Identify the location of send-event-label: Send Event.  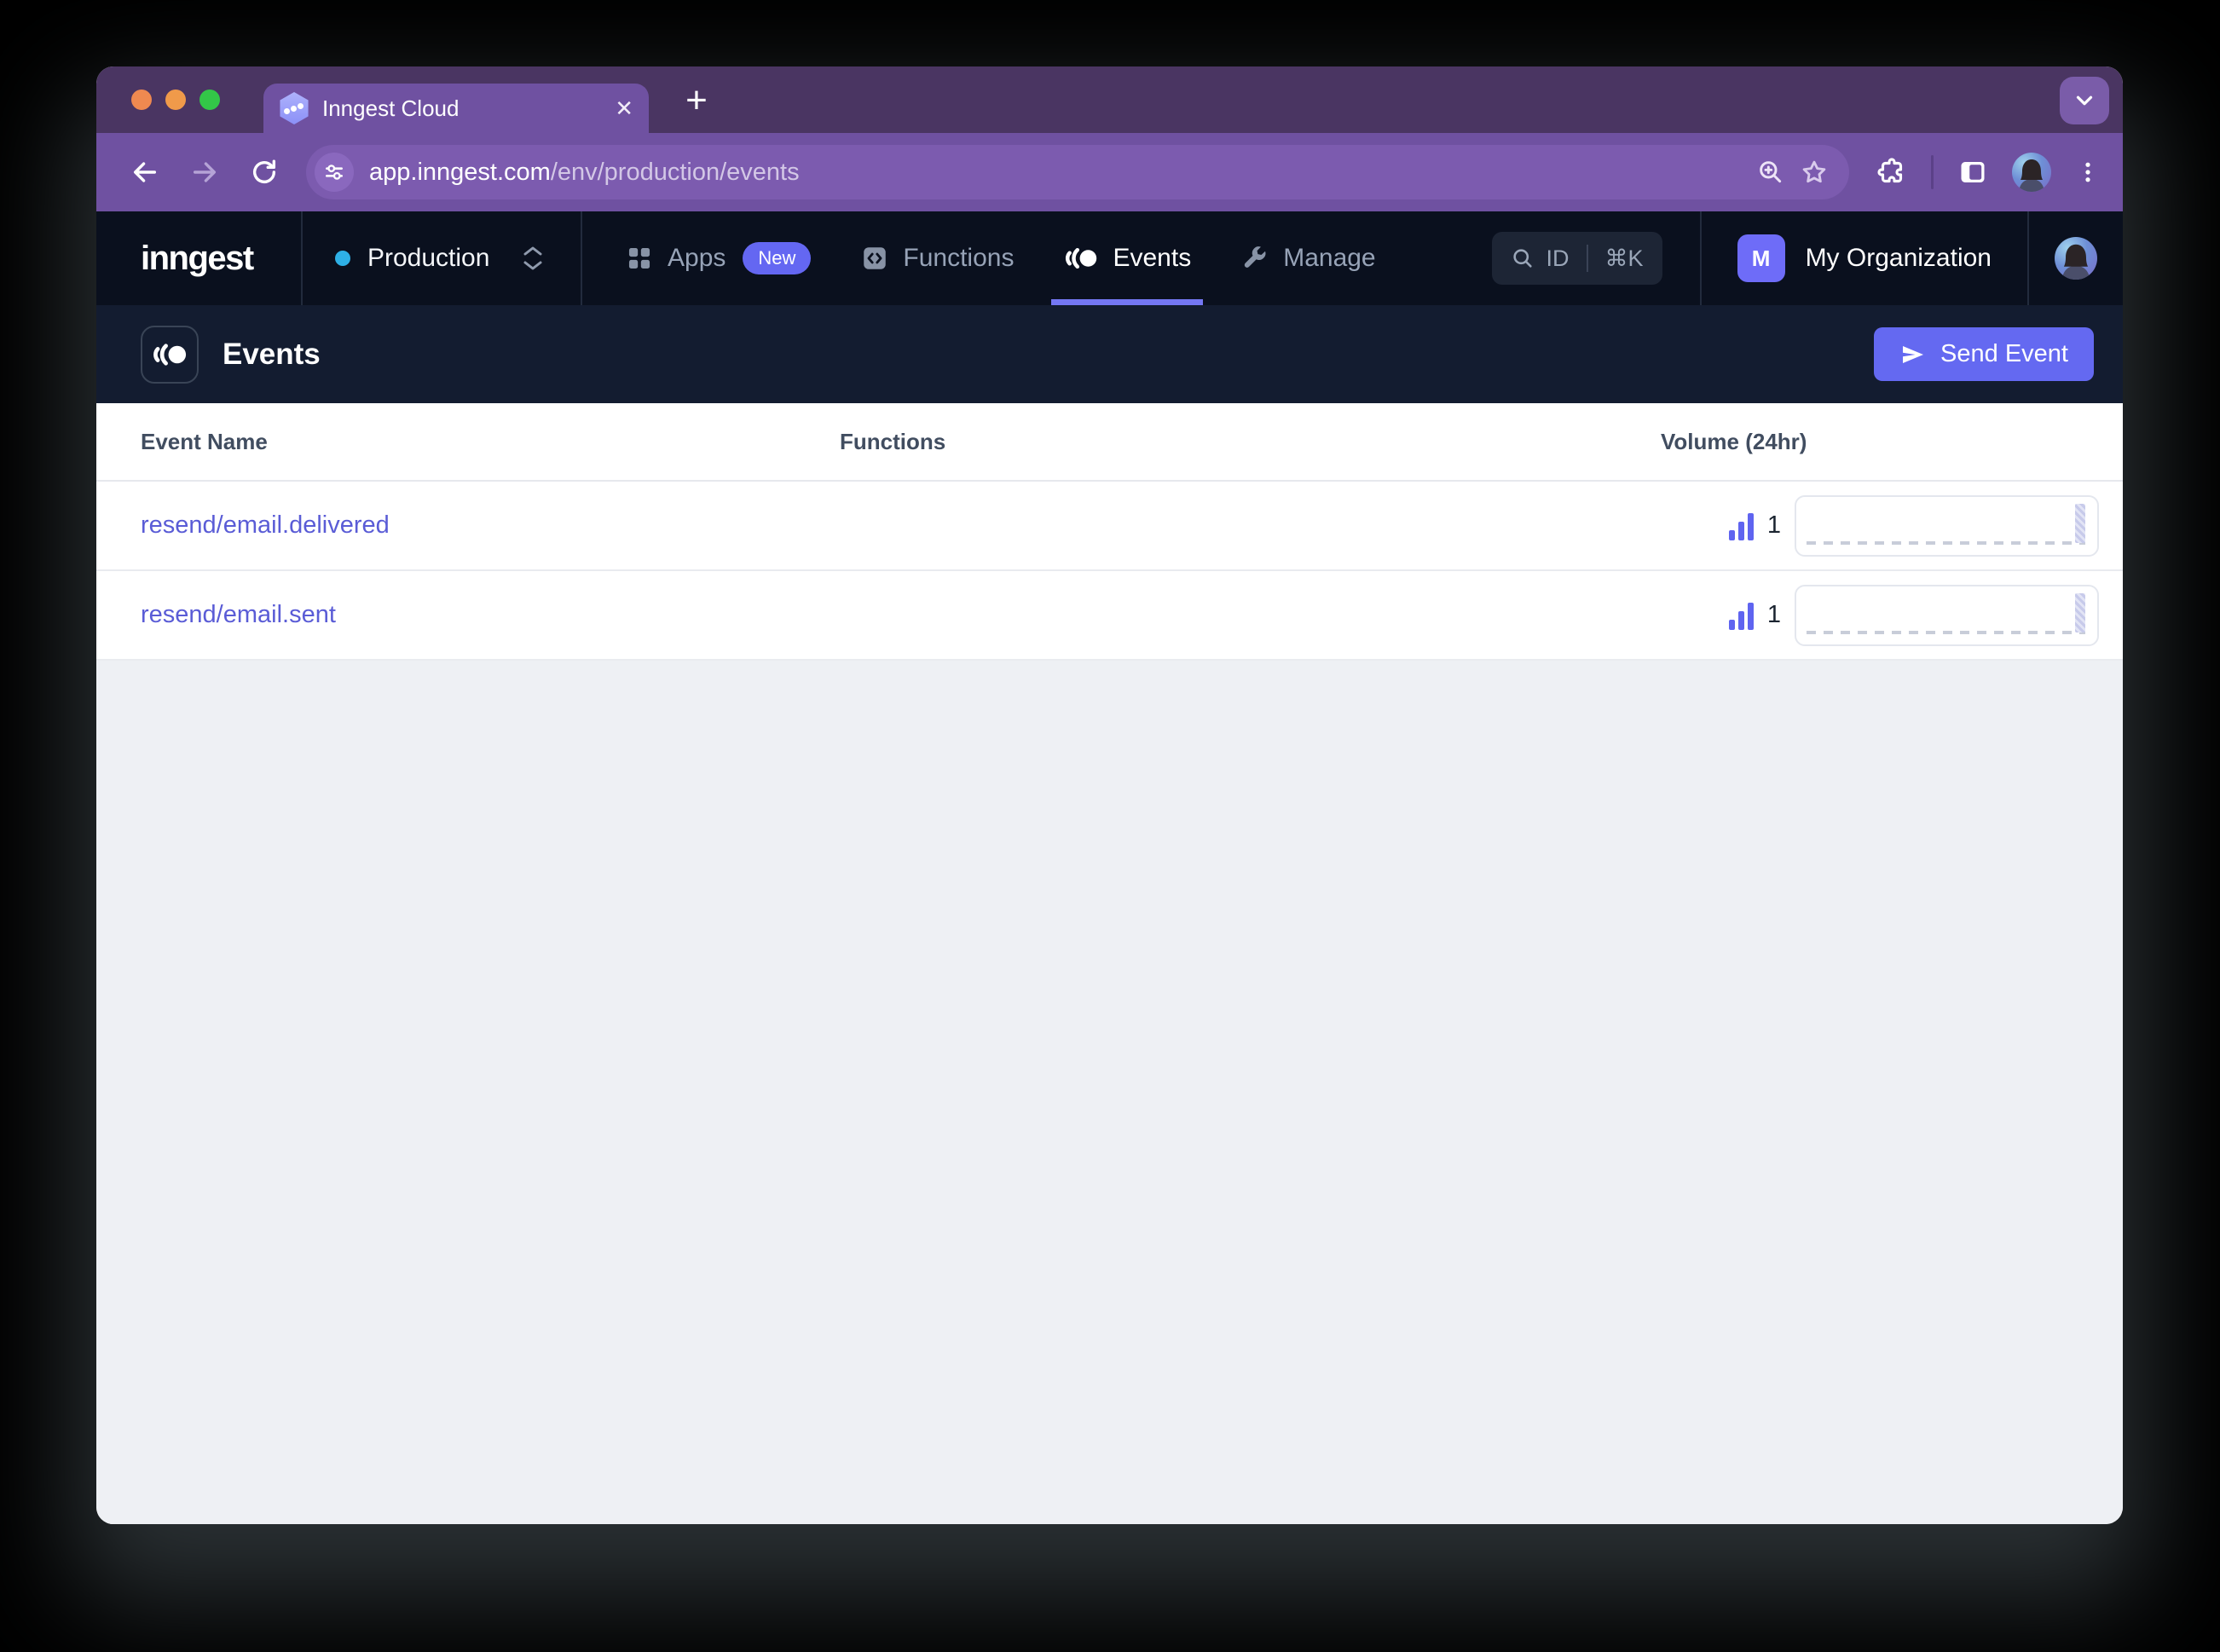
(2004, 353).